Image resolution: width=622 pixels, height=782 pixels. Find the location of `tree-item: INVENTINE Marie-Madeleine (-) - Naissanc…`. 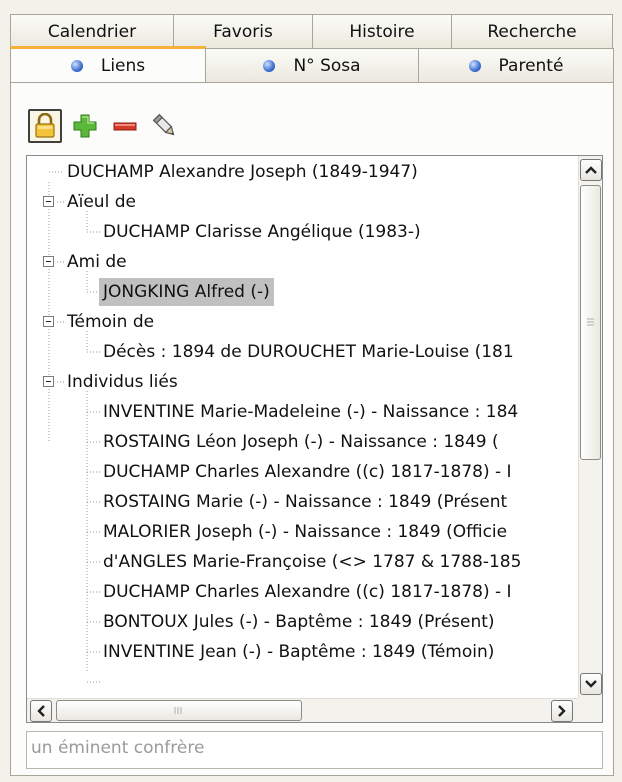

tree-item: INVENTINE Marie-Madeleine (-) - Naissanc… is located at coordinates (310, 412).